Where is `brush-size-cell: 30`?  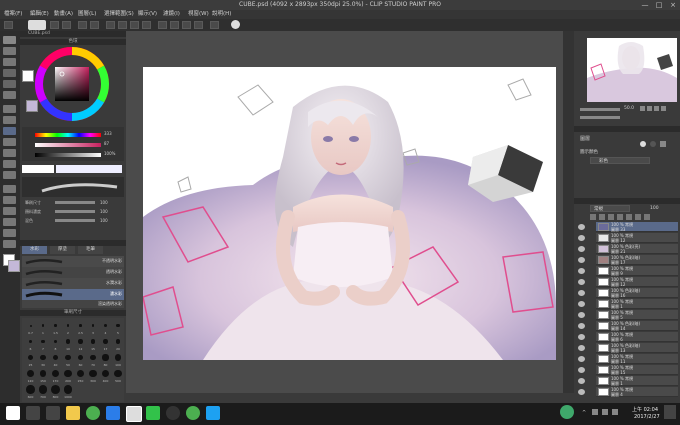
brush-size-cell: 30 is located at coordinates (43, 359).